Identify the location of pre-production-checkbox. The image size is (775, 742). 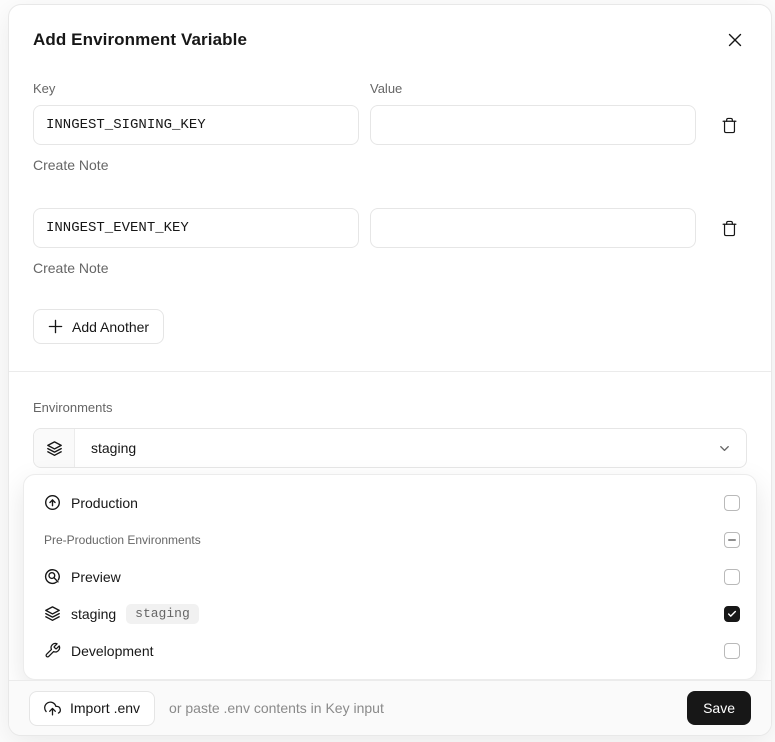
(732, 539).